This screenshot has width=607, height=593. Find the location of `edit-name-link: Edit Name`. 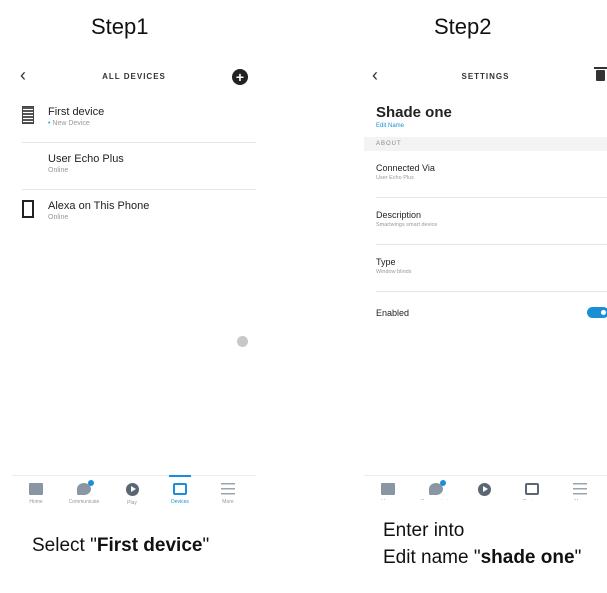

edit-name-link: Edit Name is located at coordinates (491, 126).